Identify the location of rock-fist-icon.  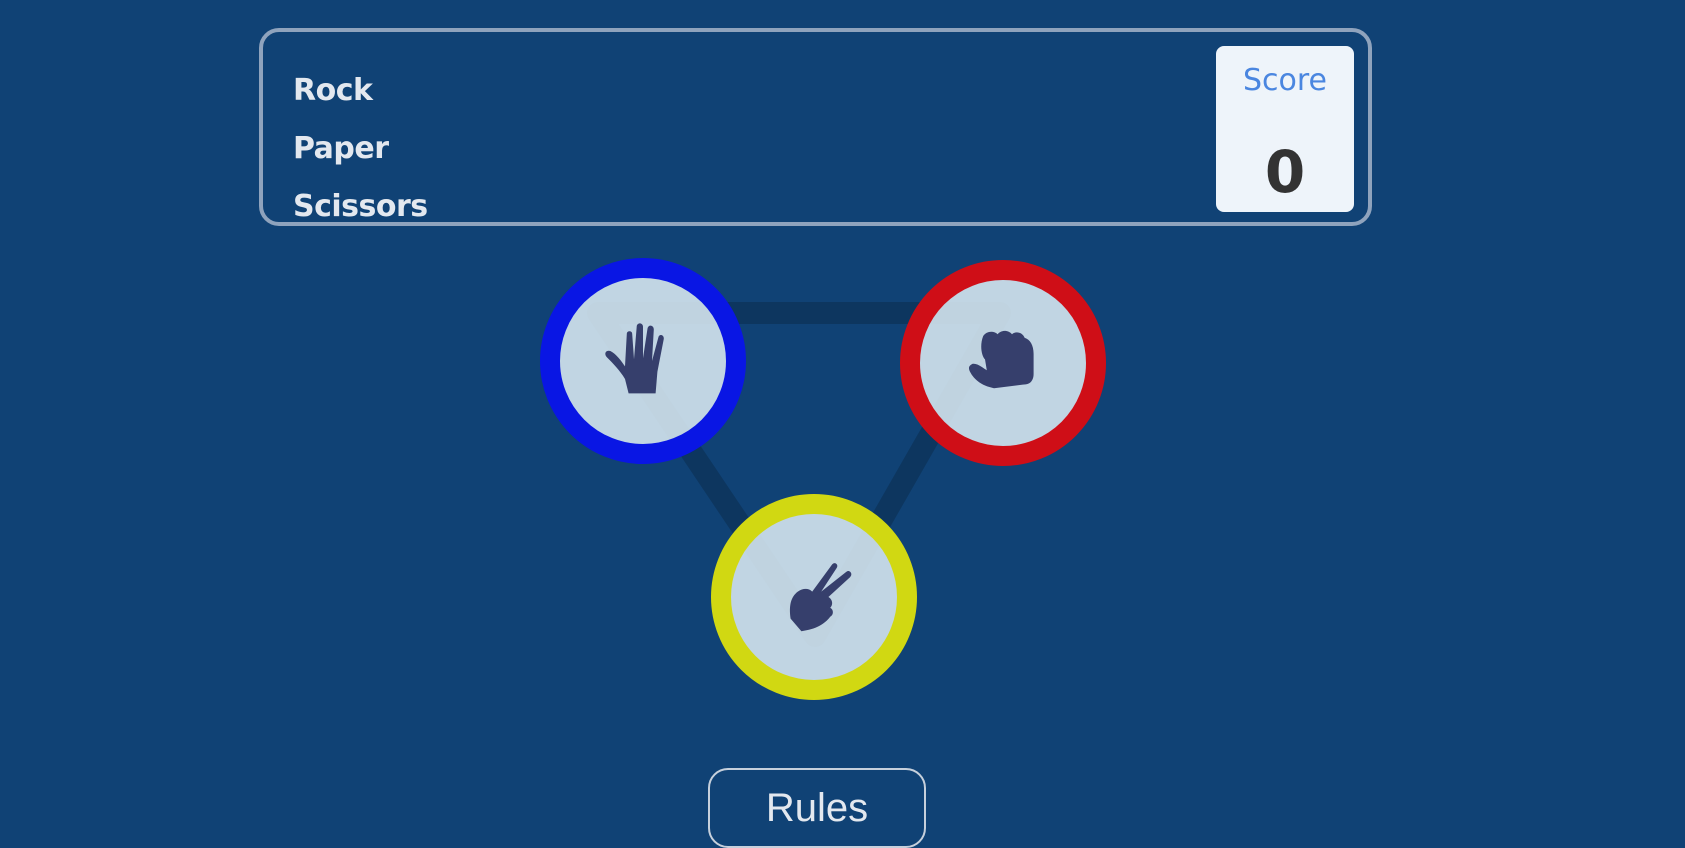
(1001, 359).